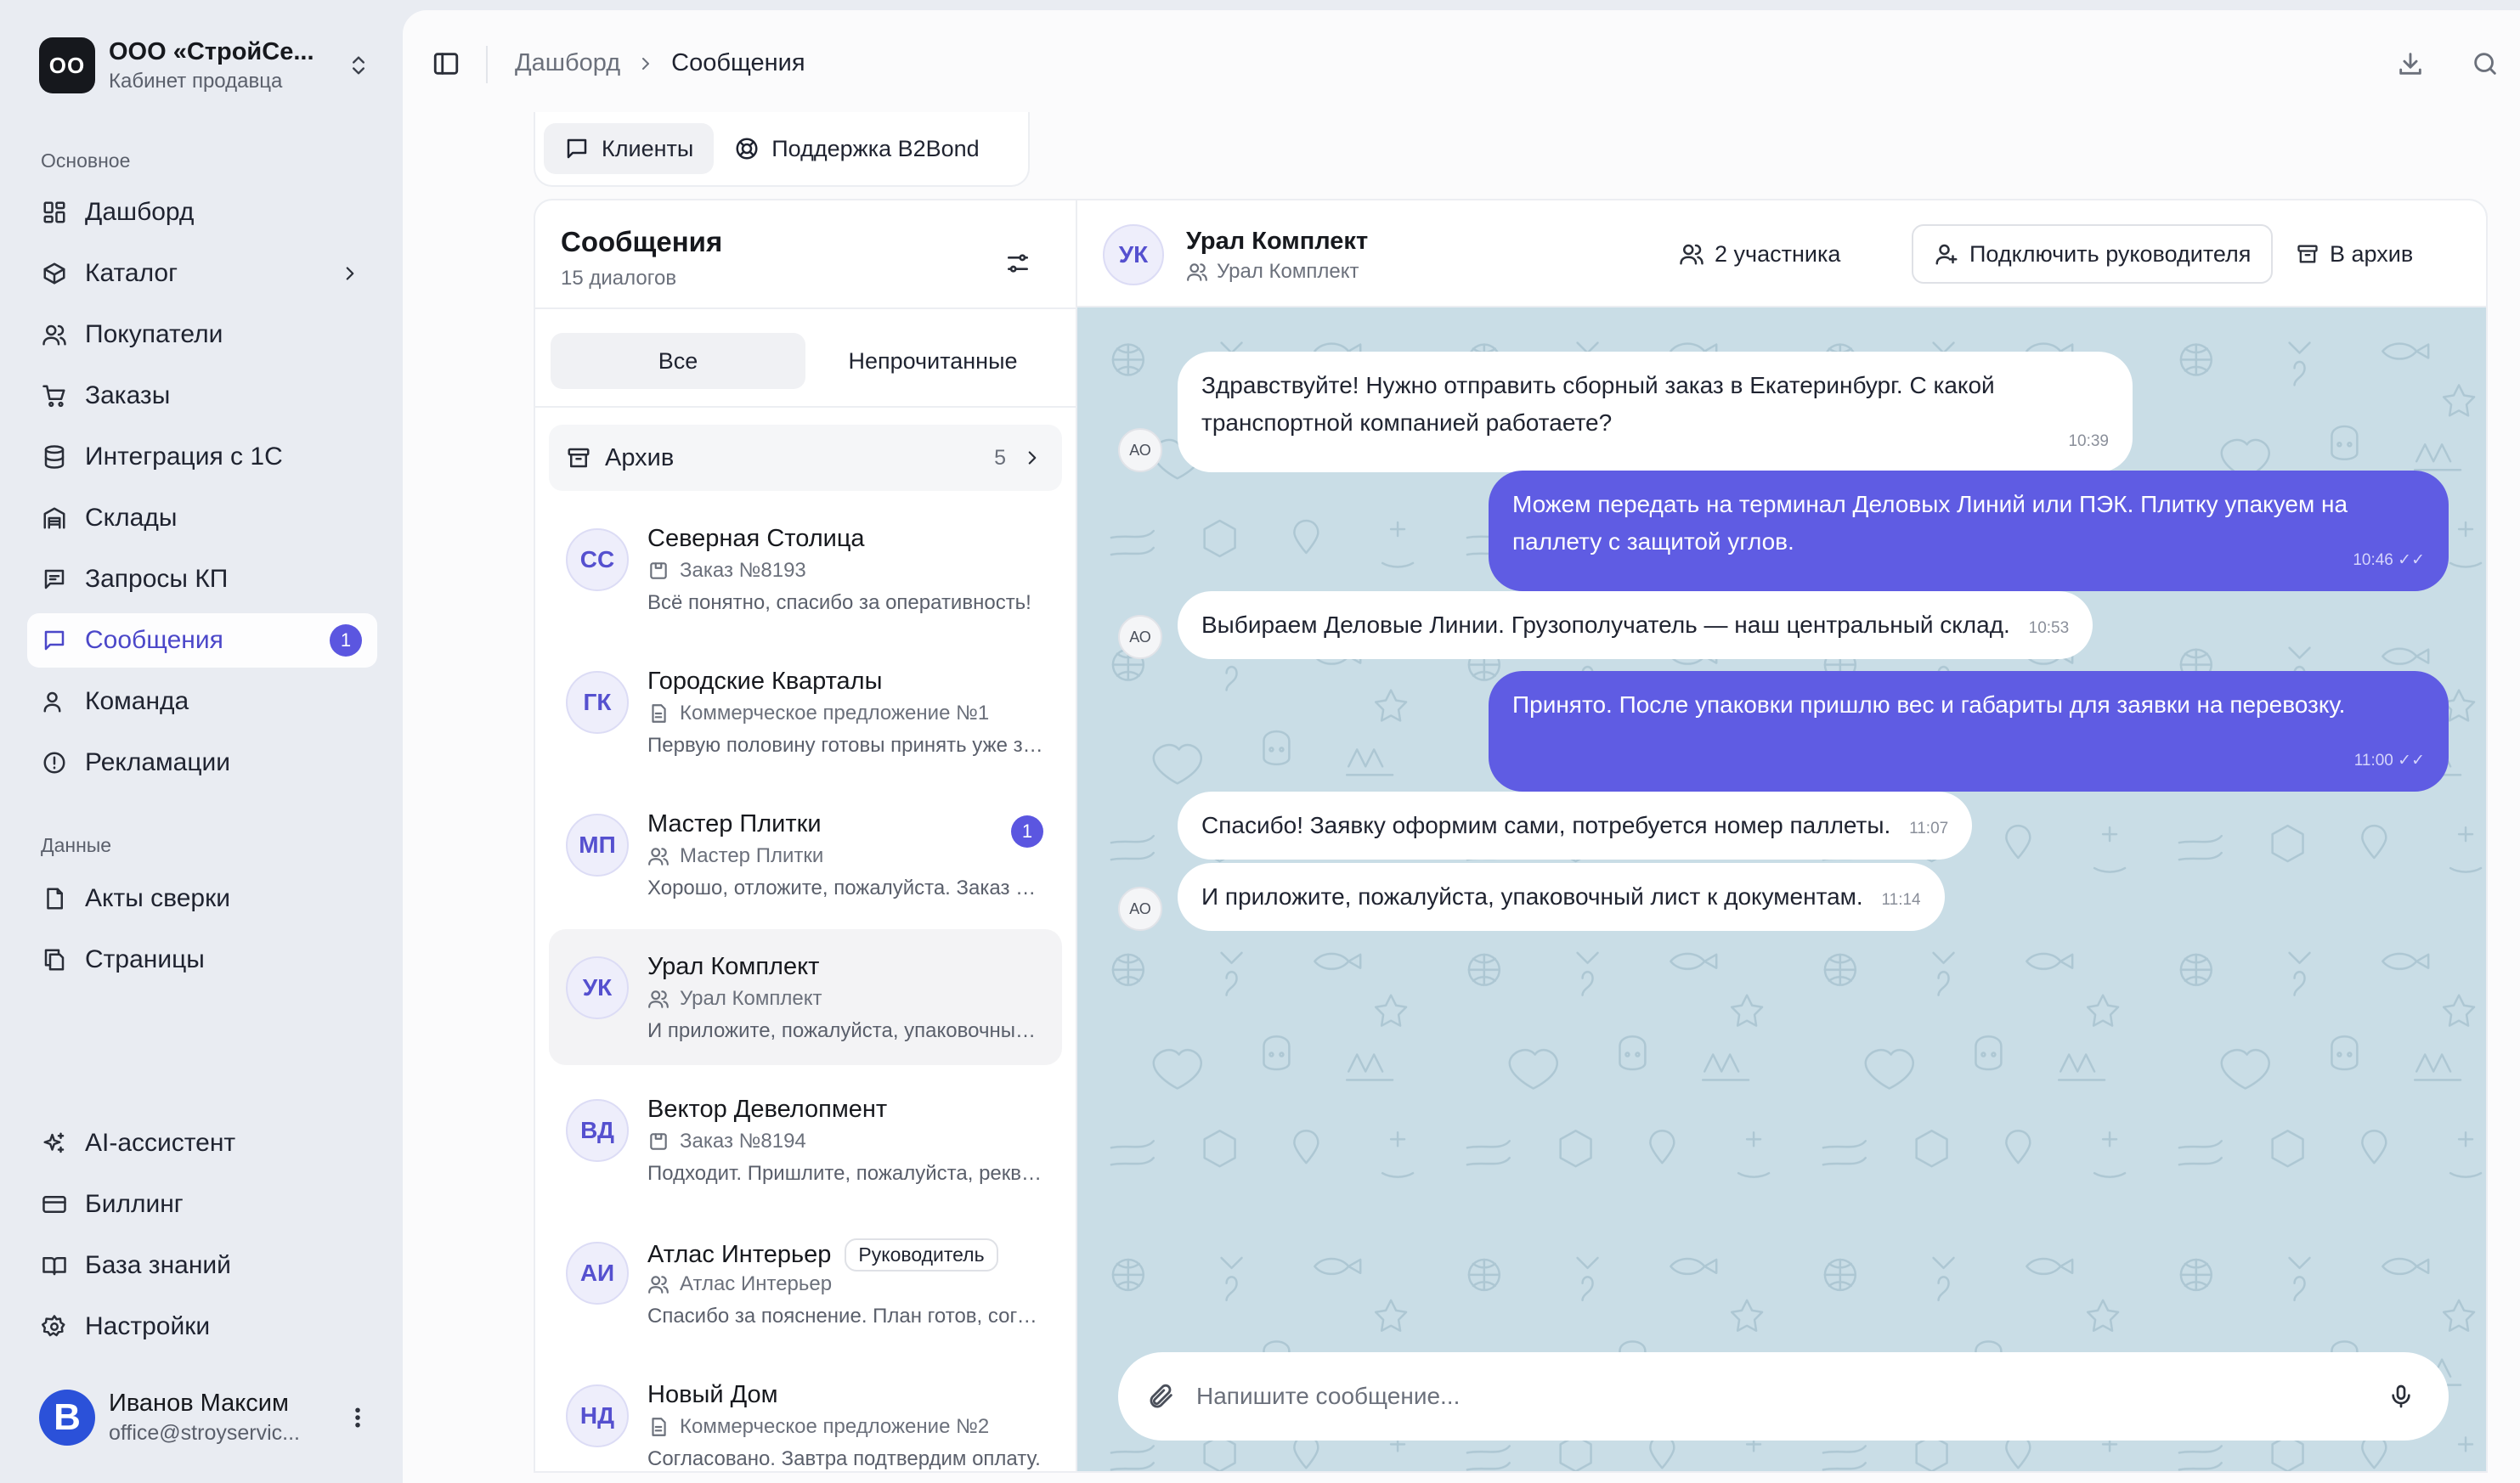 This screenshot has height=1483, width=2520. I want to click on lifebuoy-icon, so click(747, 148).